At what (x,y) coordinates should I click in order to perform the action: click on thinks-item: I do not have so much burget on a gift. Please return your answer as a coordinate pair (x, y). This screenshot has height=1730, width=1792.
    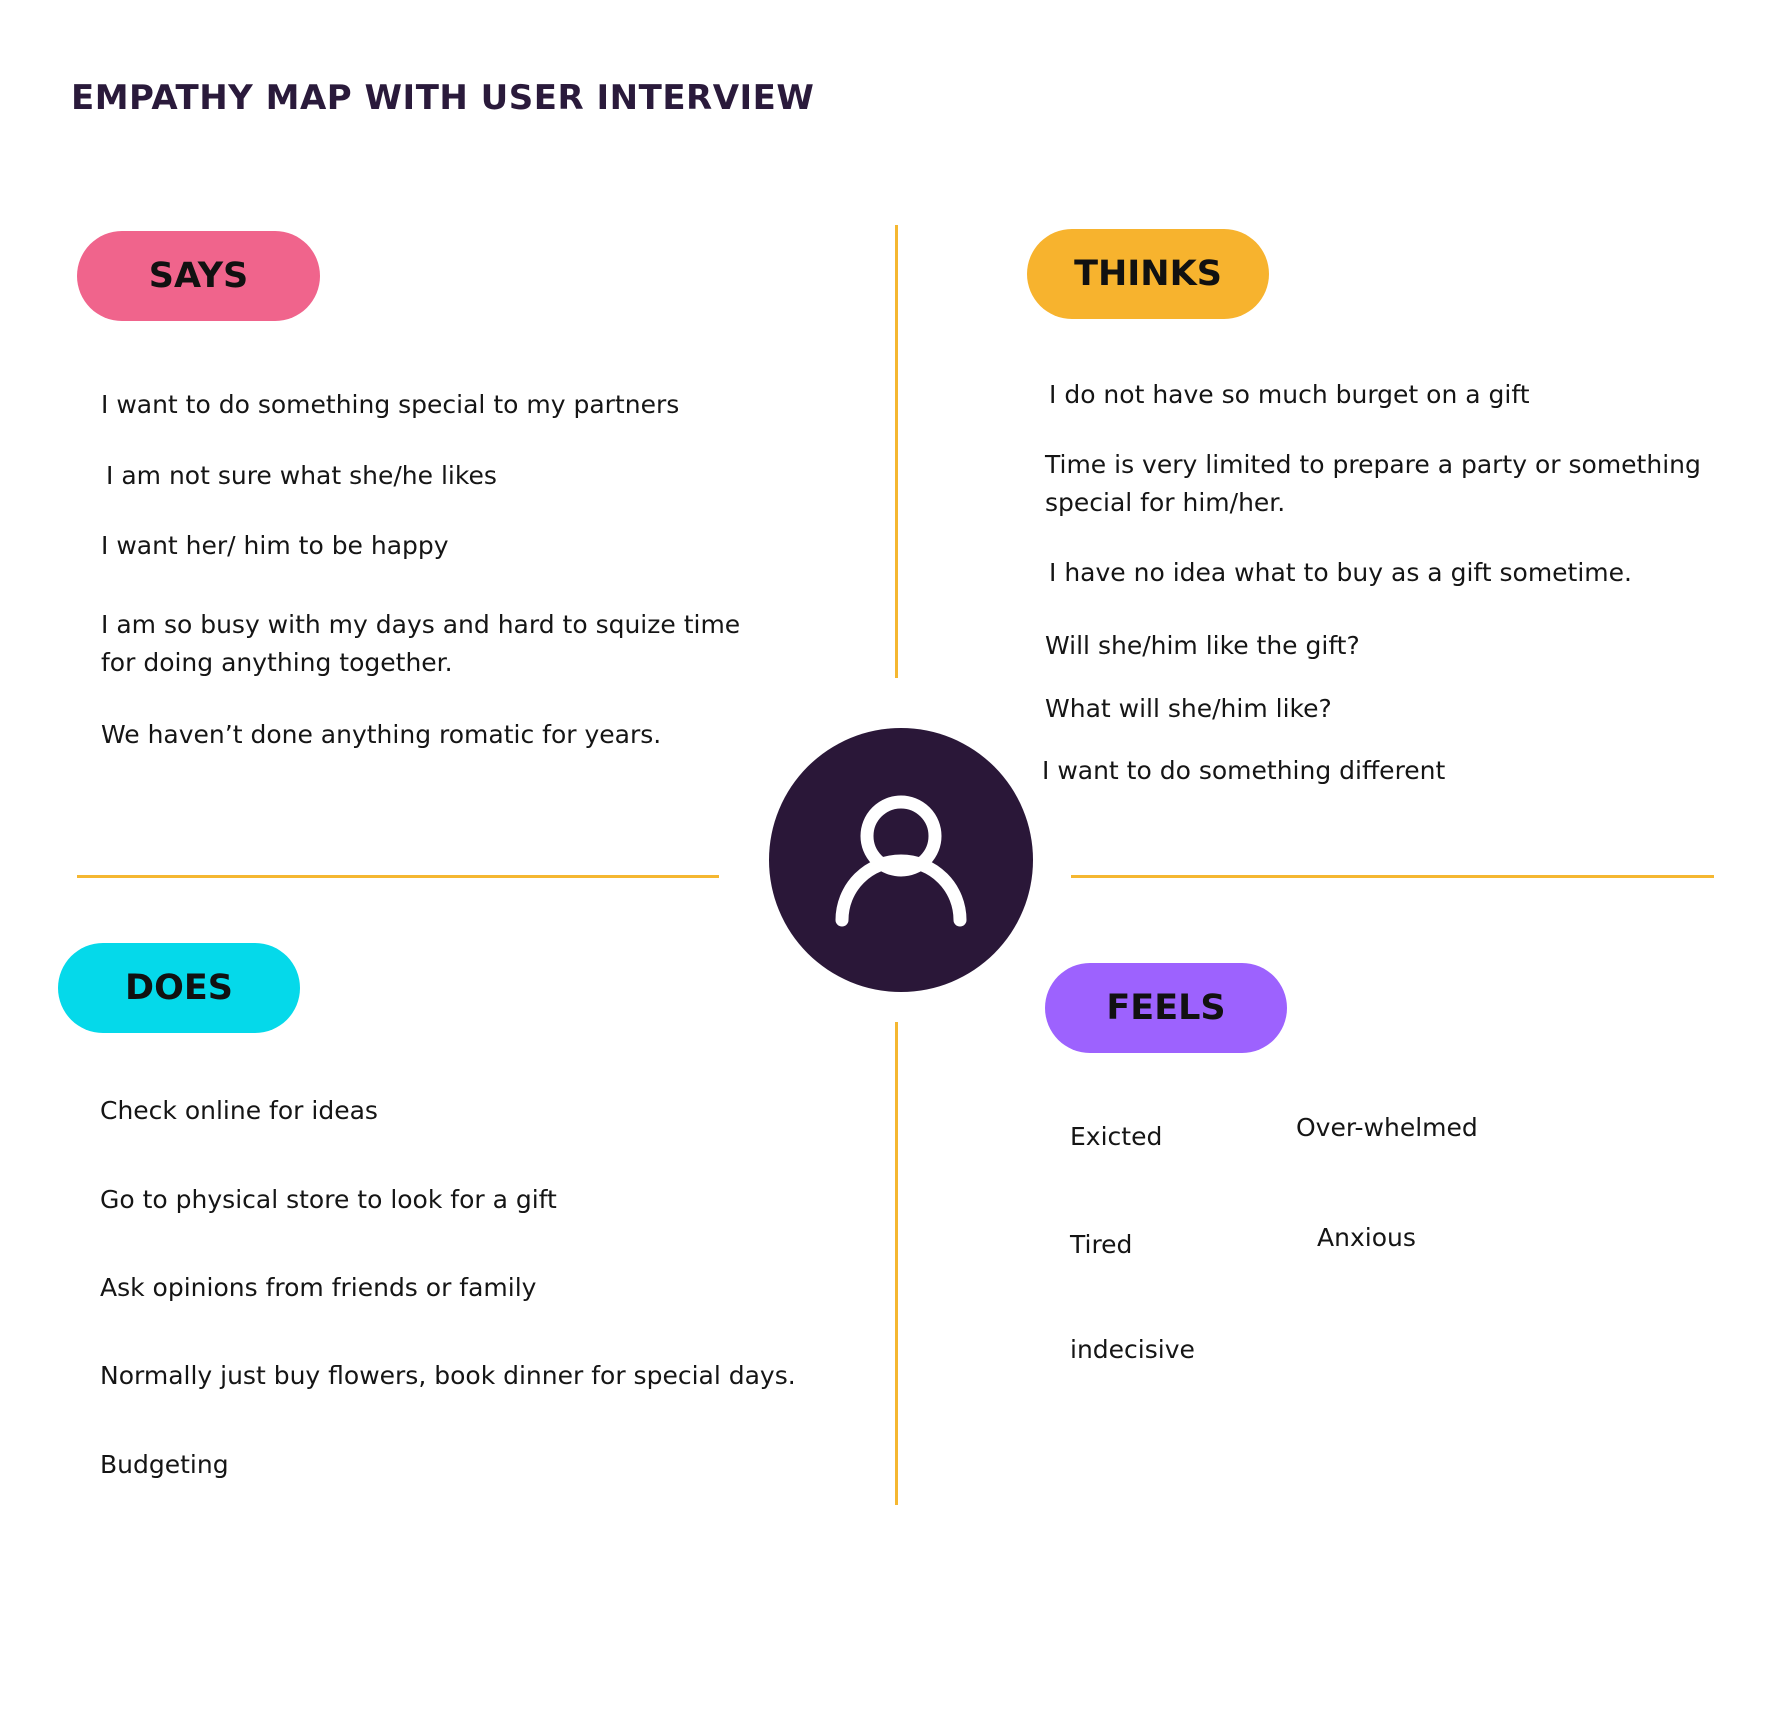
    Looking at the image, I should click on (1289, 394).